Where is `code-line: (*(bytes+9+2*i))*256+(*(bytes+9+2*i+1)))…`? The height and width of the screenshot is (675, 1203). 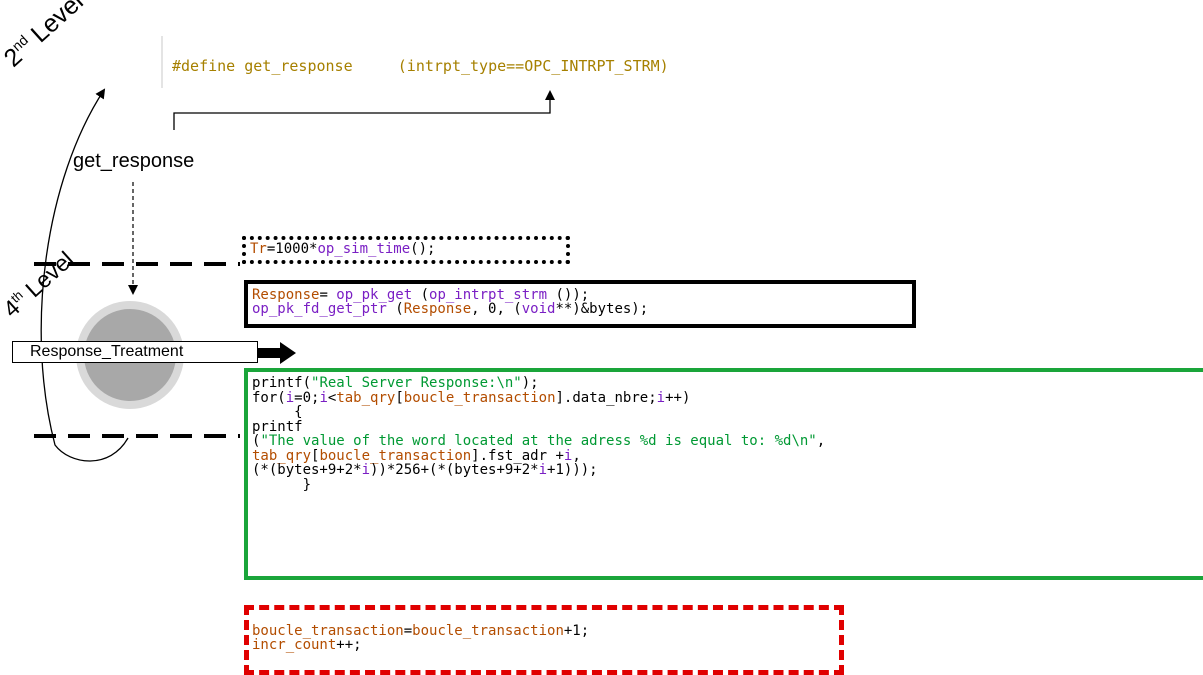
code-line: (*(bytes+9+2*i))*256+(*(bytes+9+2*i+1)))… is located at coordinates (538, 470).